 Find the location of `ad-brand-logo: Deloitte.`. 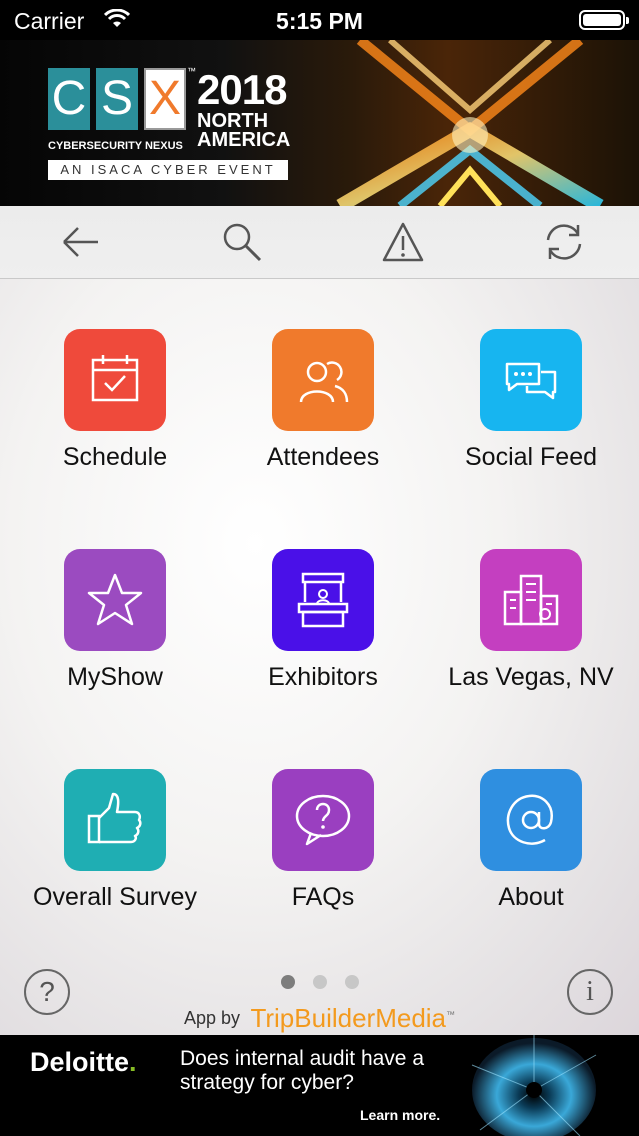

ad-brand-logo: Deloitte. is located at coordinates (83, 1062).